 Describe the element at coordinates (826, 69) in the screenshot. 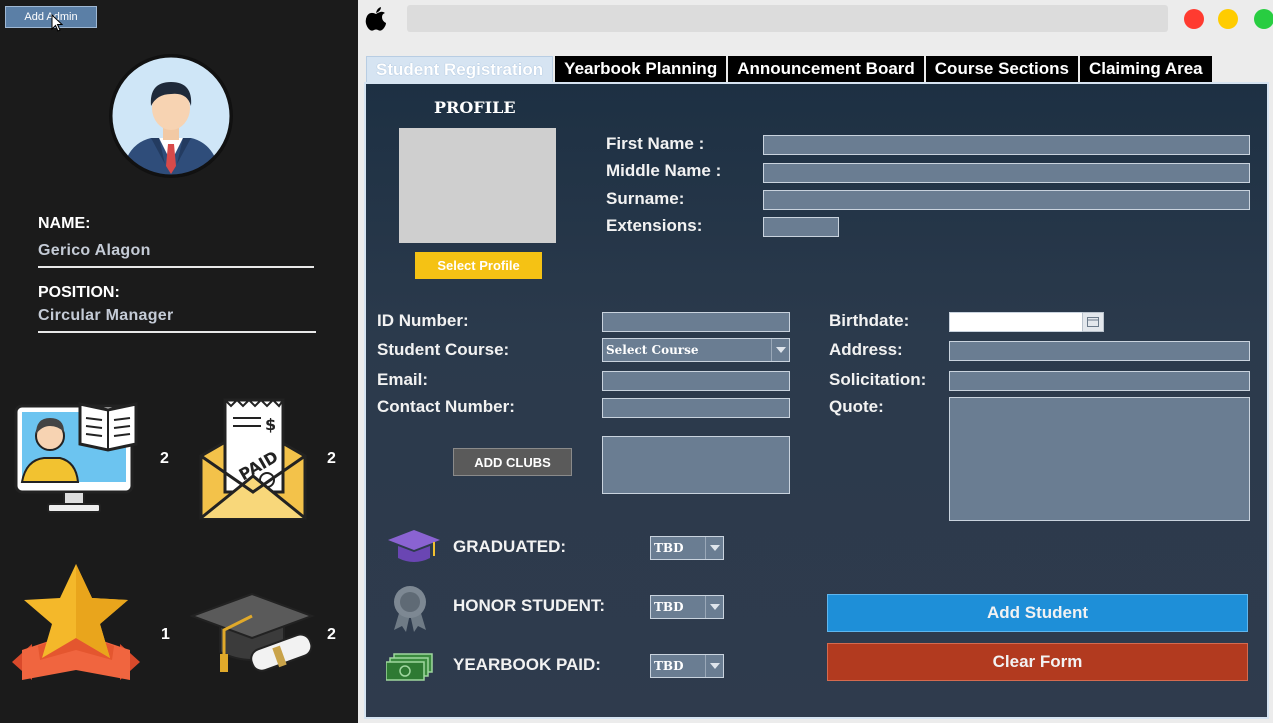

I see `tab-announcement-board: Announcement Board` at that location.